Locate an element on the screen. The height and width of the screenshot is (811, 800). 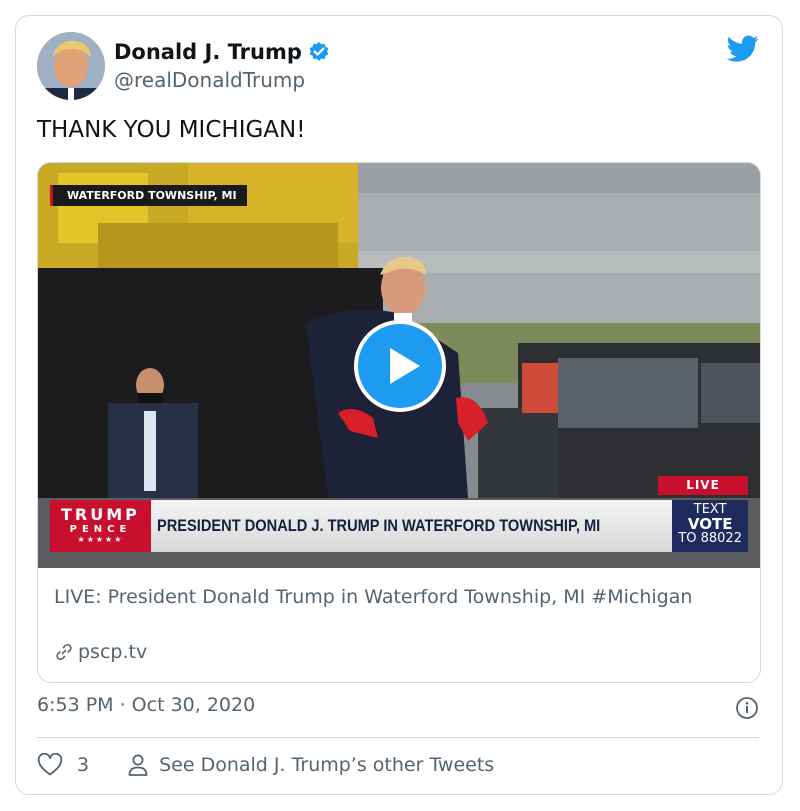
play-icon is located at coordinates (405, 366).